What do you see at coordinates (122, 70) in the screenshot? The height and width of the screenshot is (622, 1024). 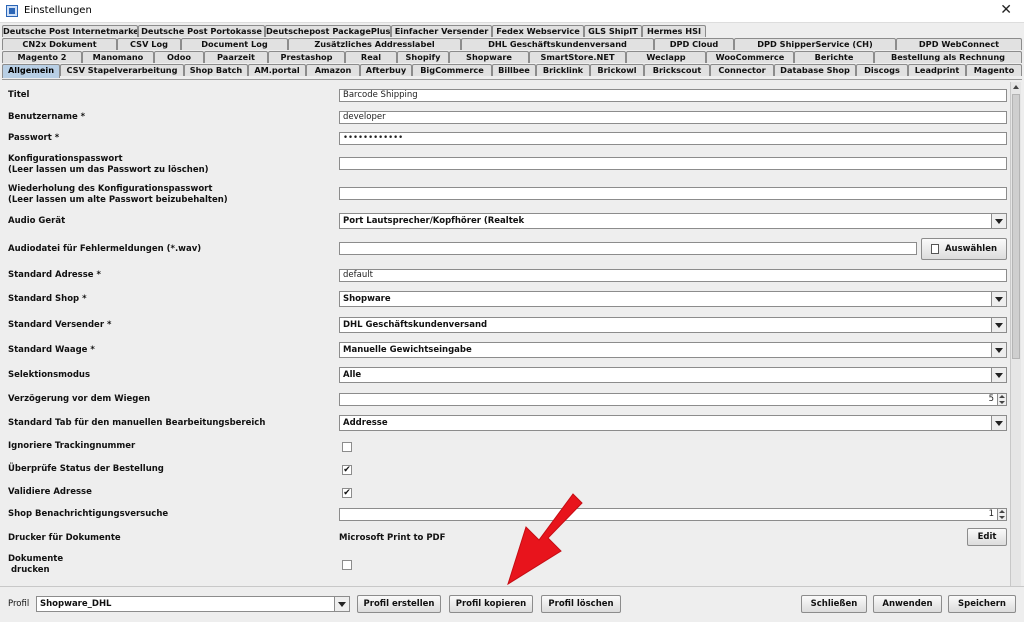 I see `tab-csv-stapelverarbeitung: CSV Stapelverarbeitung` at bounding box center [122, 70].